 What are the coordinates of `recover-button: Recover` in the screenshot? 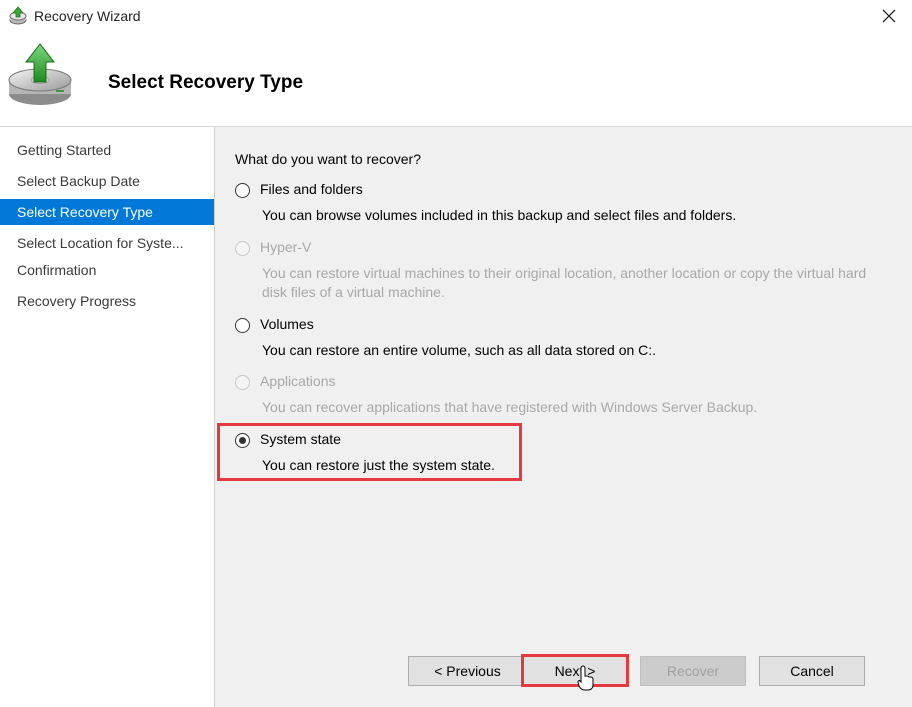 It's located at (693, 671).